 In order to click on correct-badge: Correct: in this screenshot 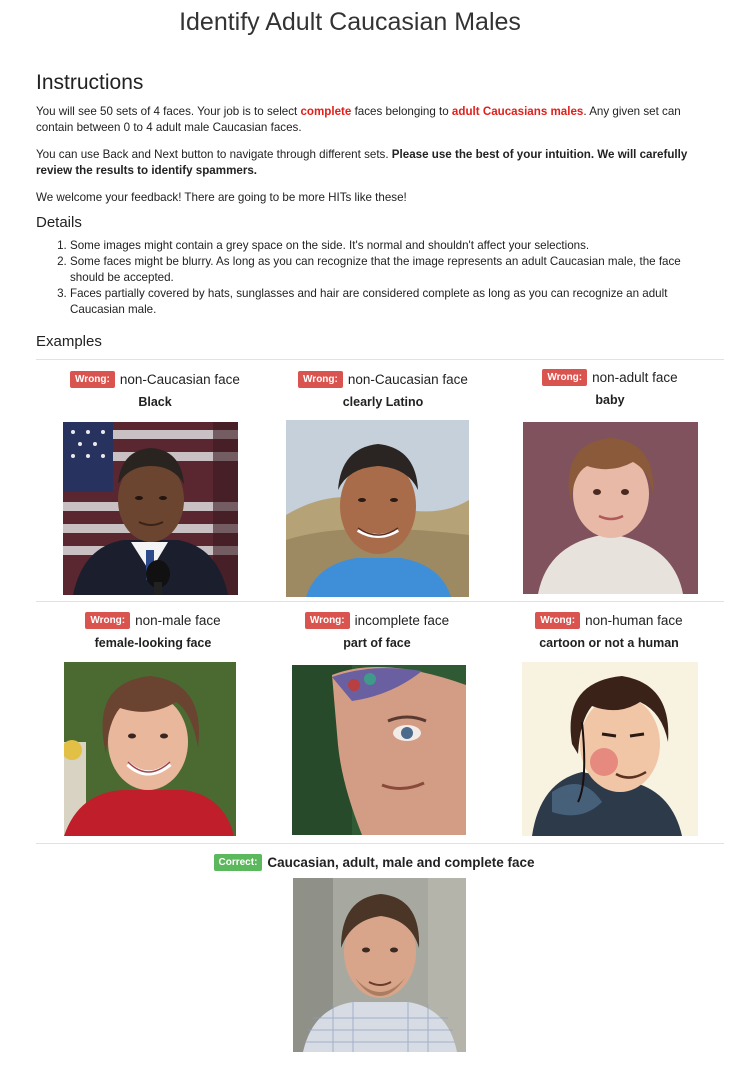, I will do `click(238, 862)`.